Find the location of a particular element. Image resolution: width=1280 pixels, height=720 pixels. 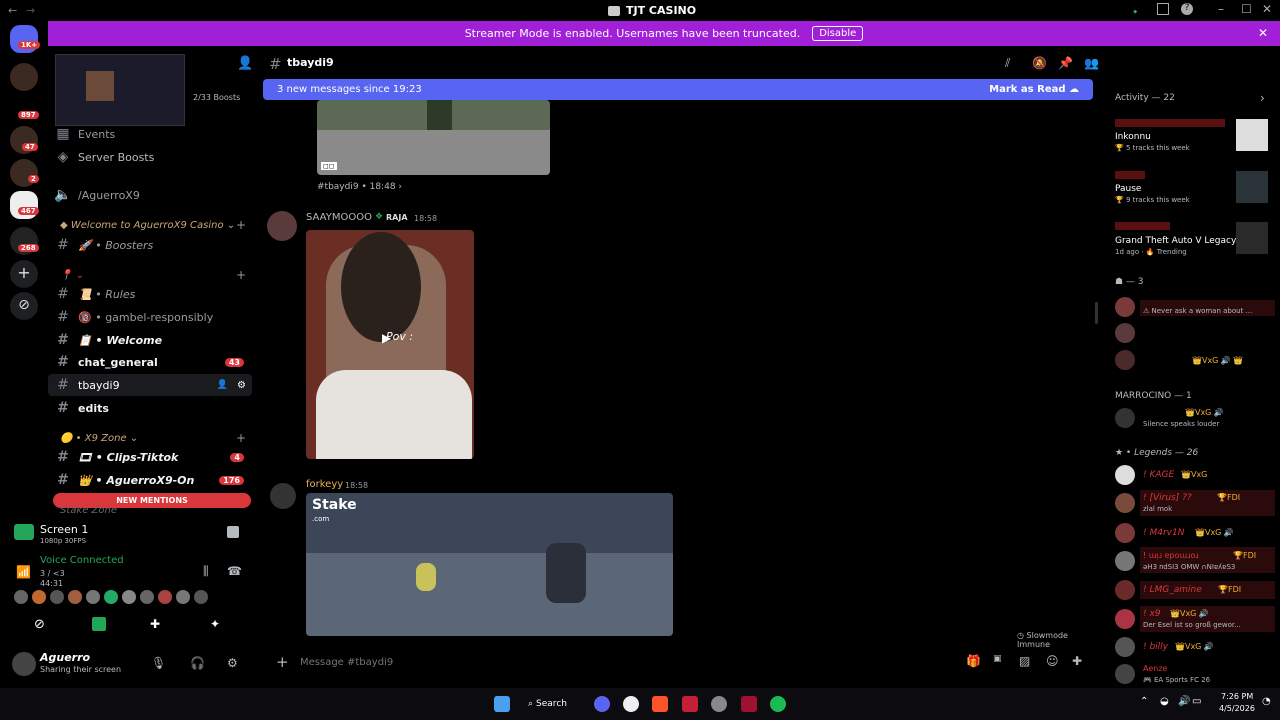

member-name: ! ɯᴉɹ ɐpoɯɹoɹ is located at coordinates (1171, 555).